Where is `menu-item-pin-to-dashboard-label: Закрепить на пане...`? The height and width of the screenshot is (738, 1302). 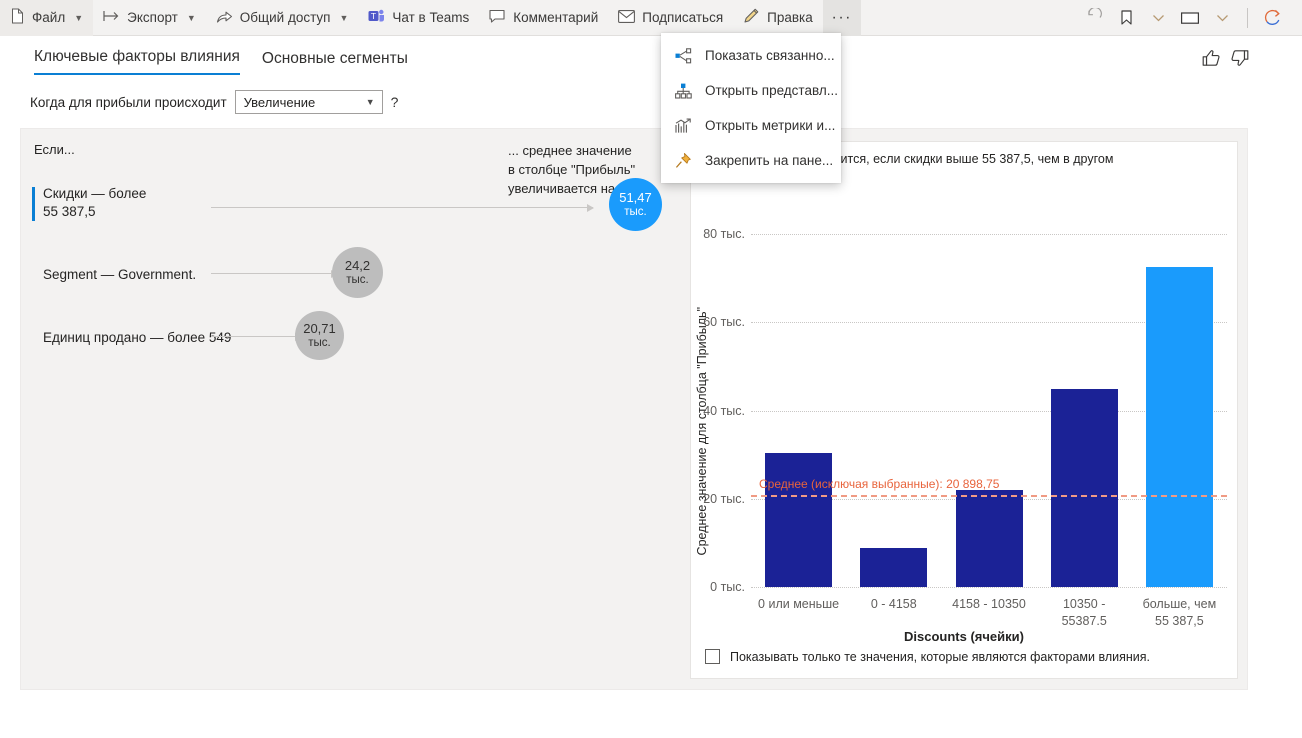 menu-item-pin-to-dashboard-label: Закрепить на пане... is located at coordinates (769, 160).